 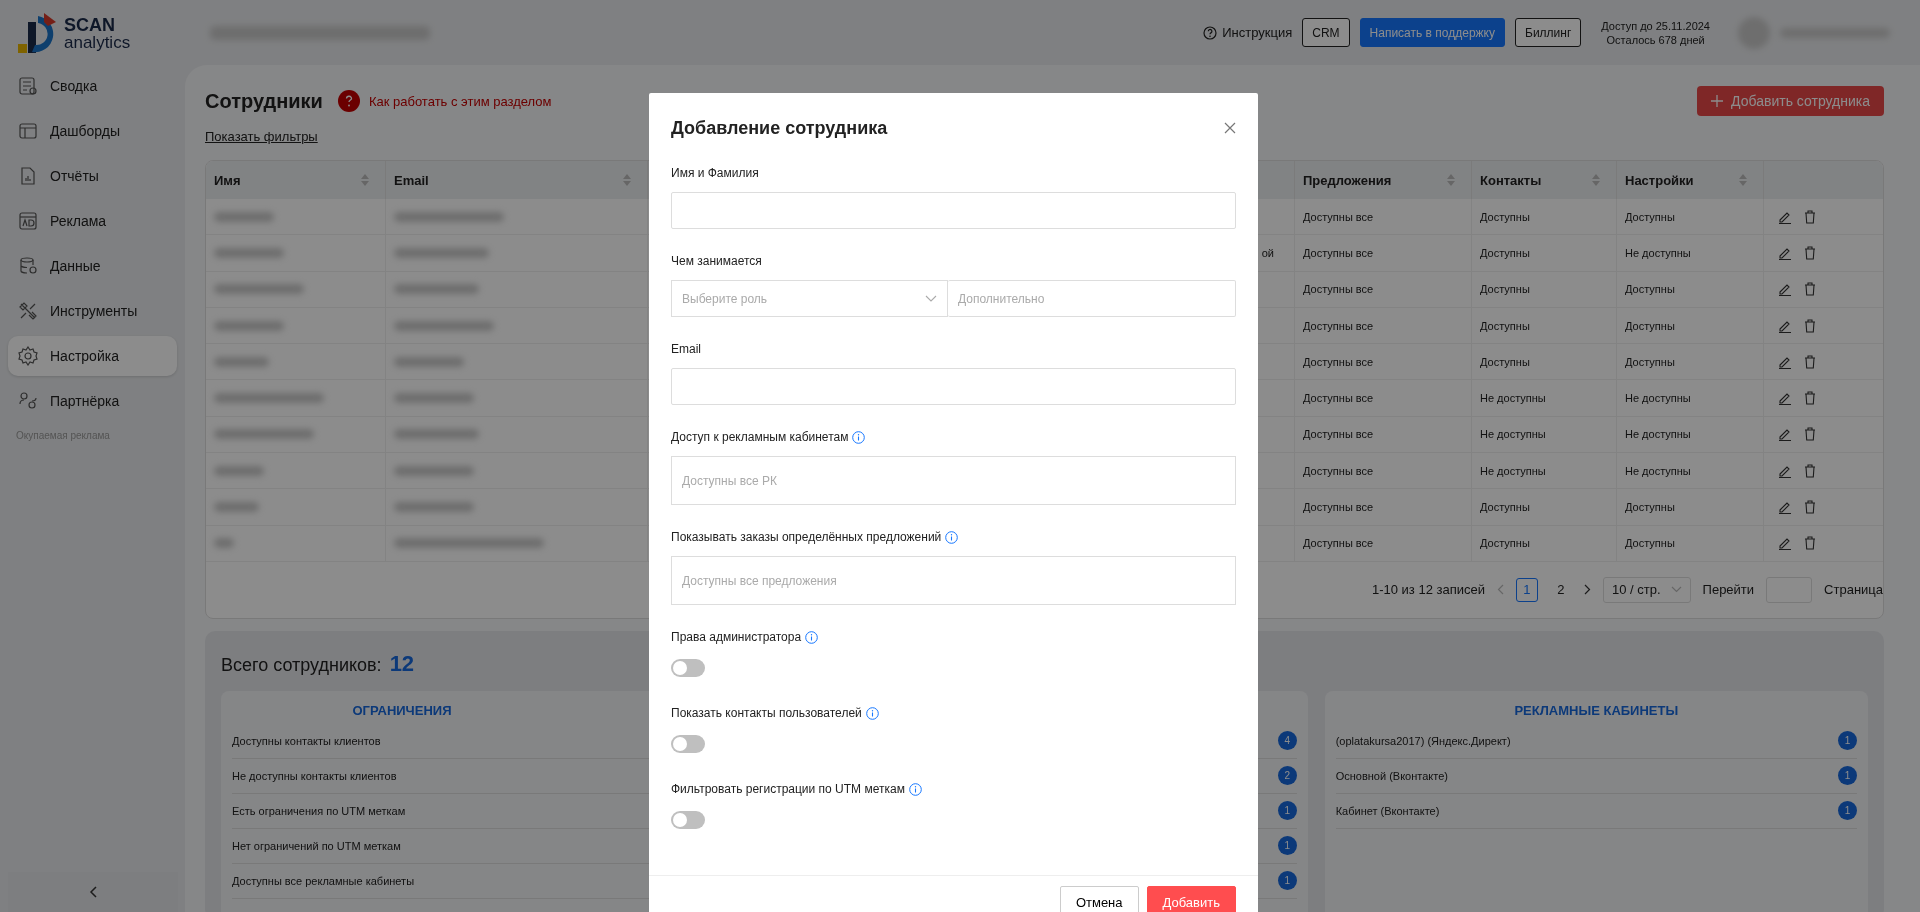 I want to click on stat-label: Доступны все рекламные кабинеты, so click(x=323, y=880).